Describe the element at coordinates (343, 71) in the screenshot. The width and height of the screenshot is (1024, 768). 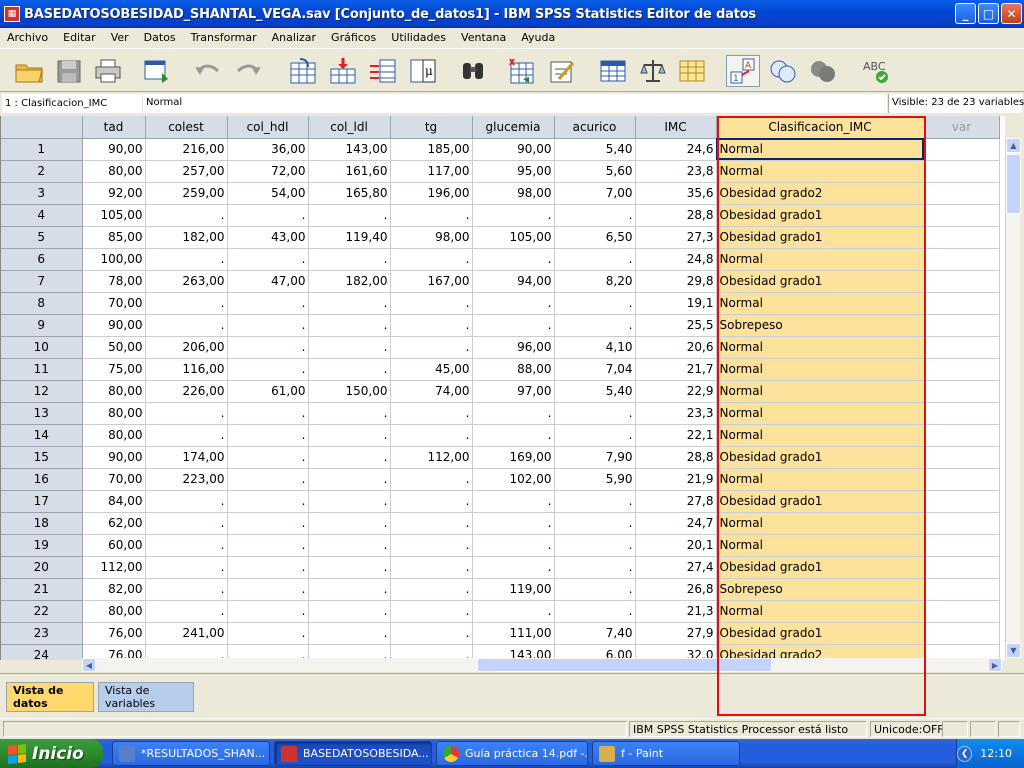
I see `goto-variable-icon` at that location.